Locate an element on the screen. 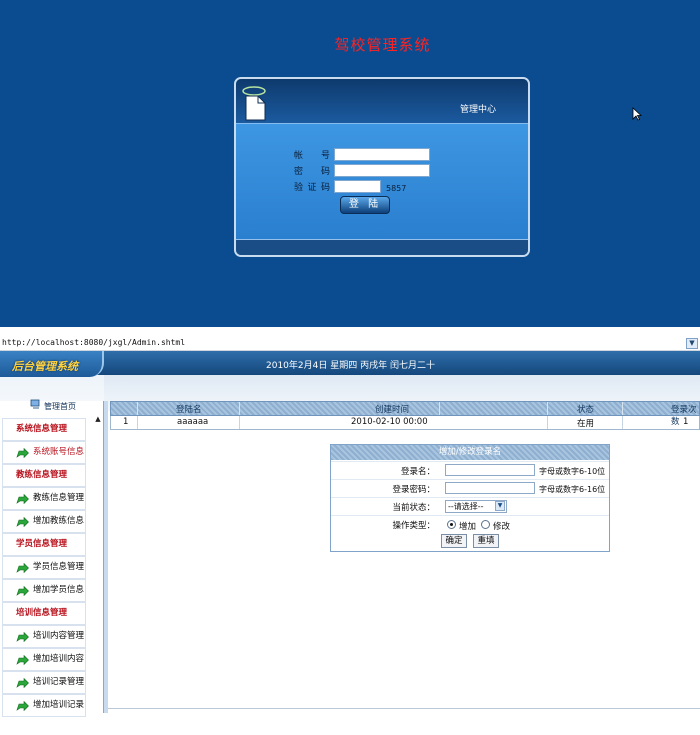  sidebar-item: 增加培训记录 is located at coordinates (44, 705).